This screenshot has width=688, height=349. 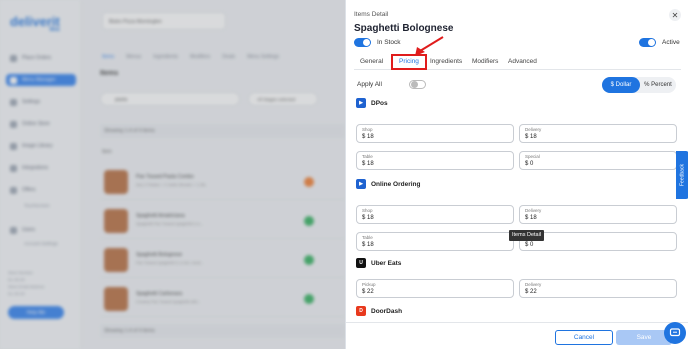 I want to click on tooltip: Items Detail, so click(x=527, y=235).